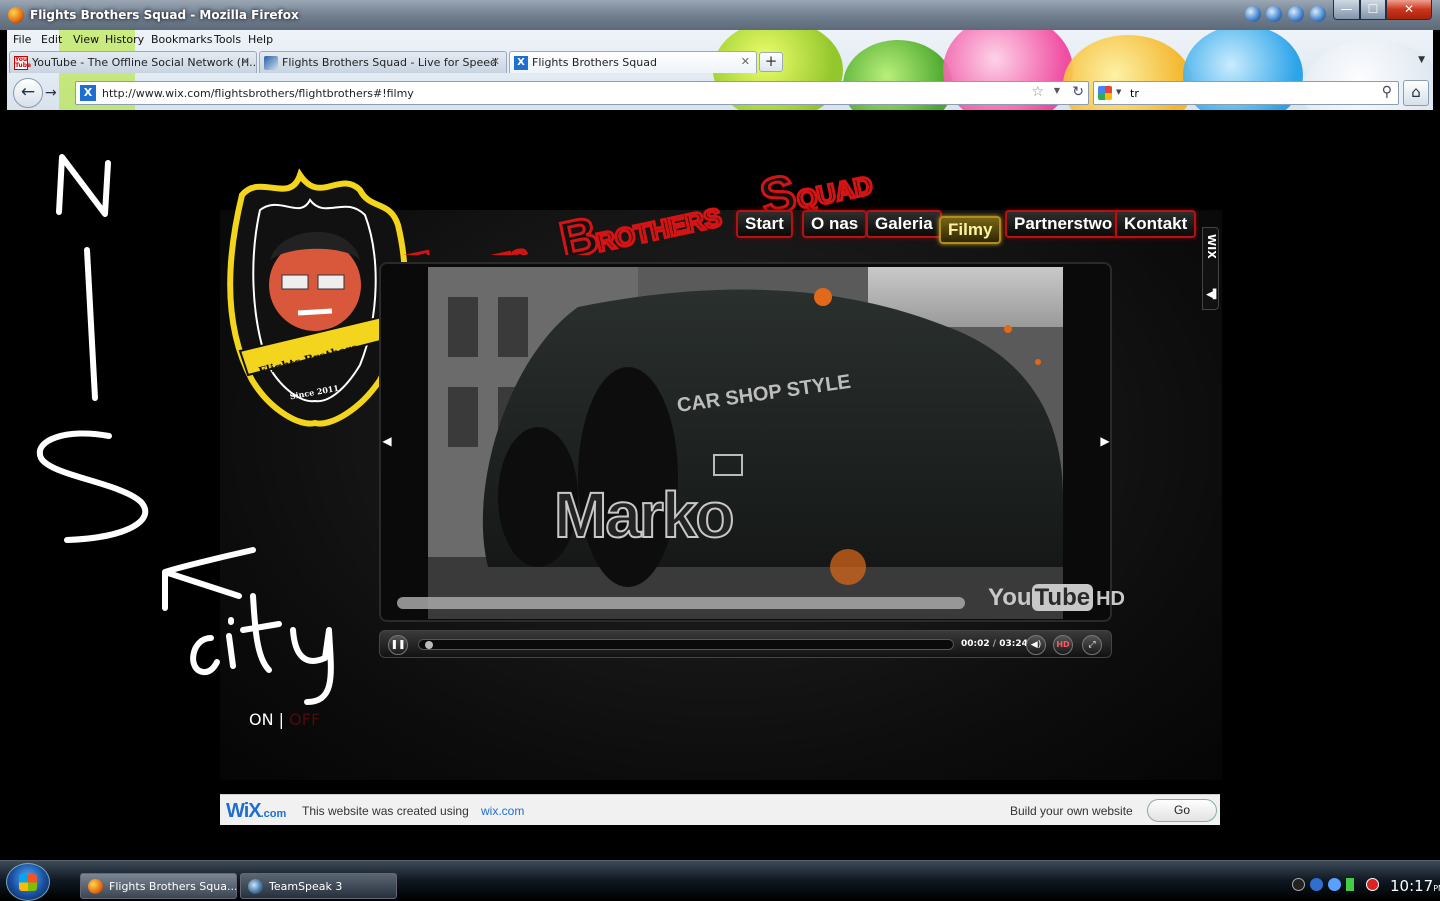 The width and height of the screenshot is (1440, 901). I want to click on wix-side-tab: WIX ◀▌, so click(1211, 268).